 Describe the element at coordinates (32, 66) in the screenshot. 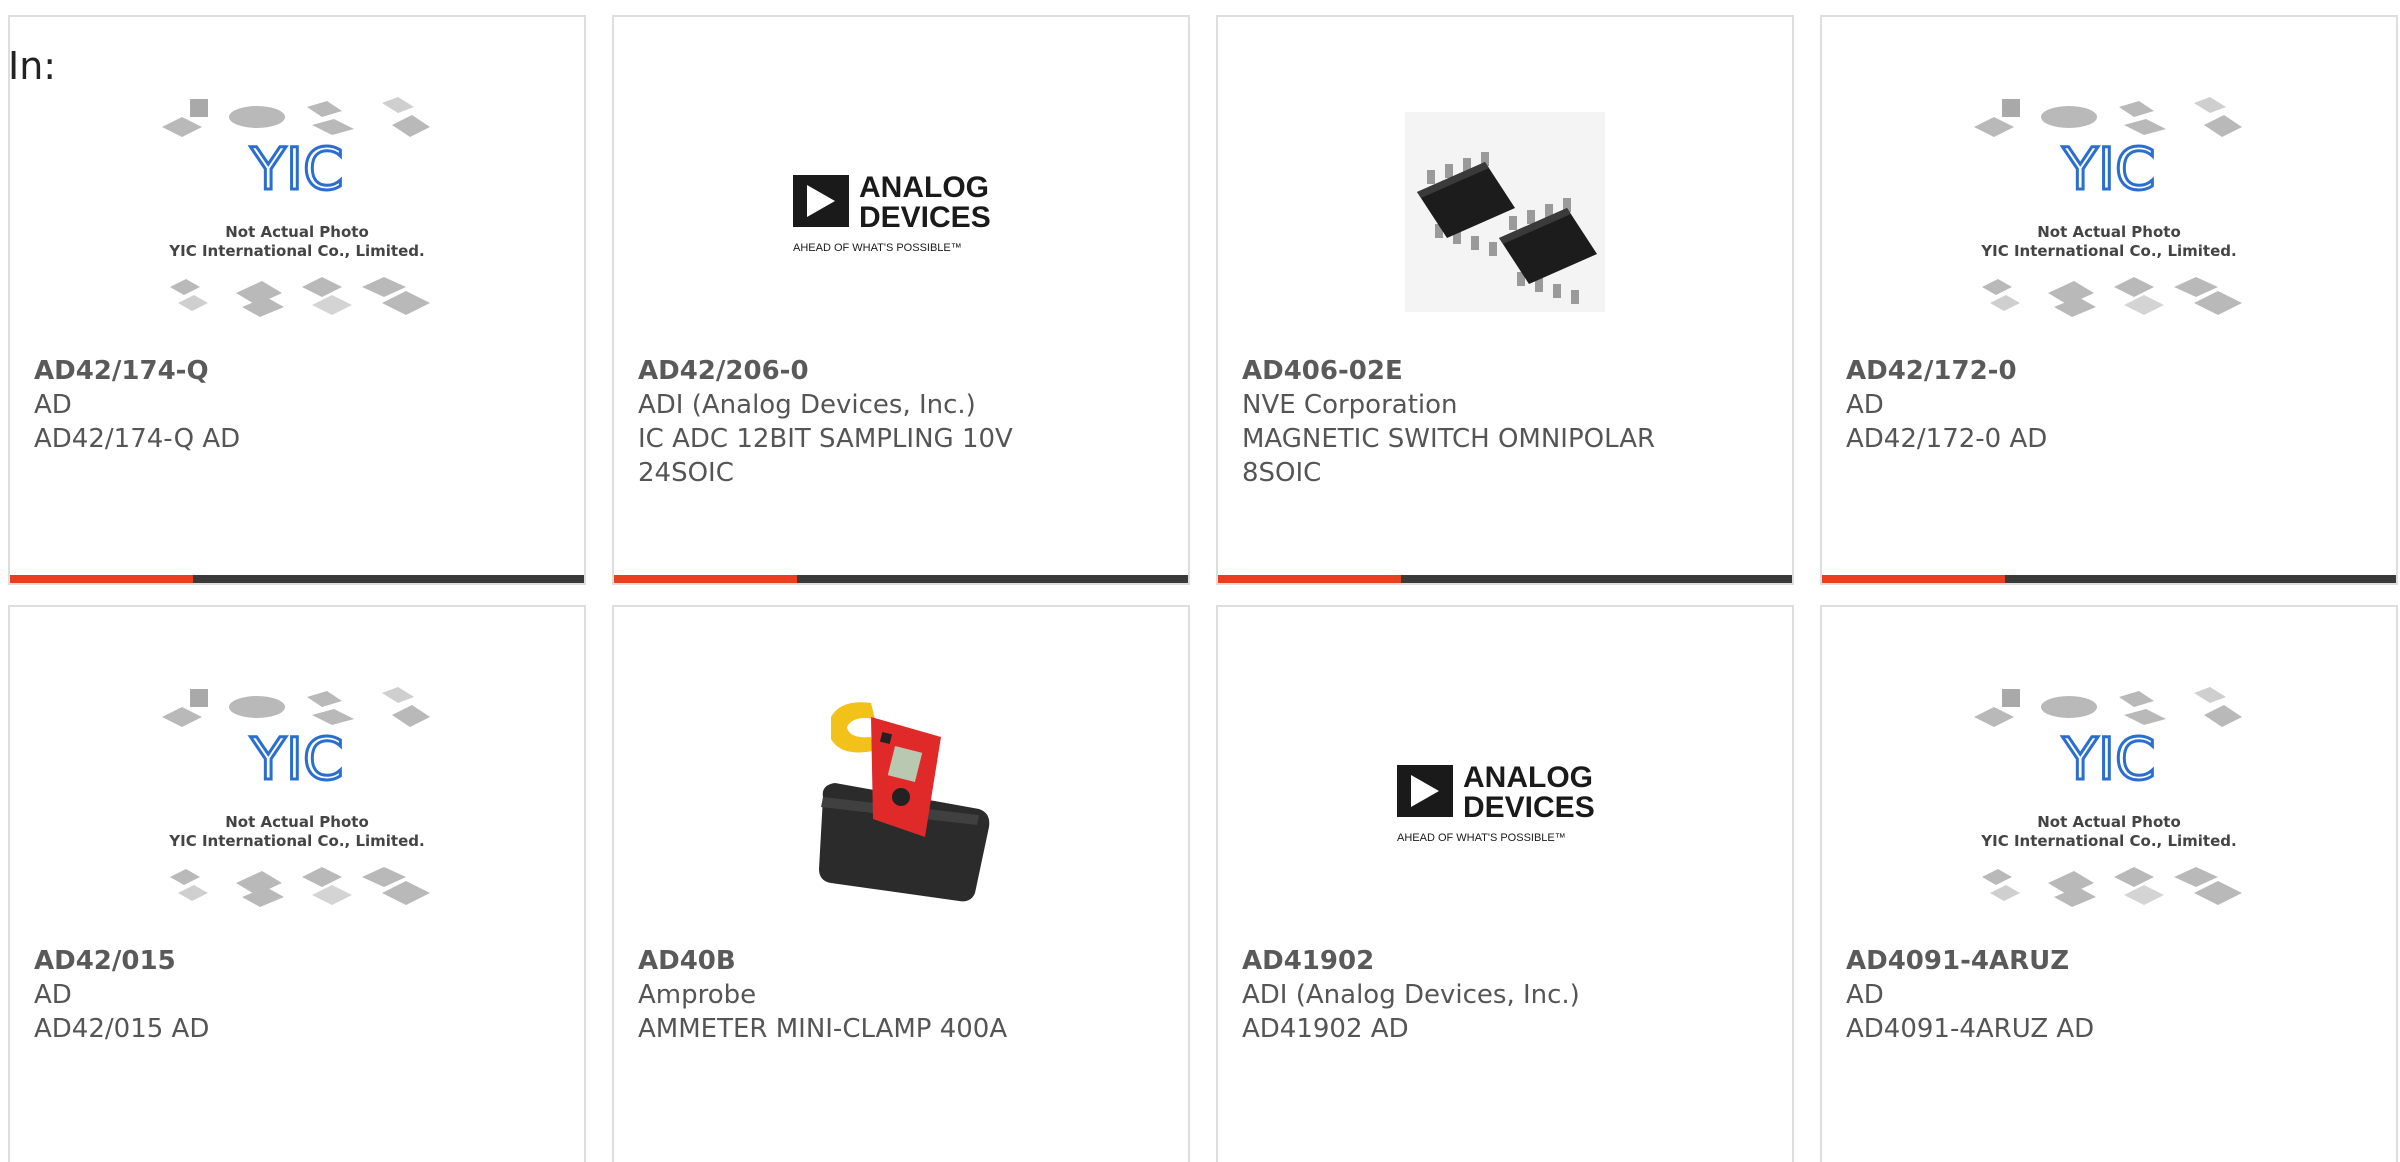

I see `in-label: In:` at that location.